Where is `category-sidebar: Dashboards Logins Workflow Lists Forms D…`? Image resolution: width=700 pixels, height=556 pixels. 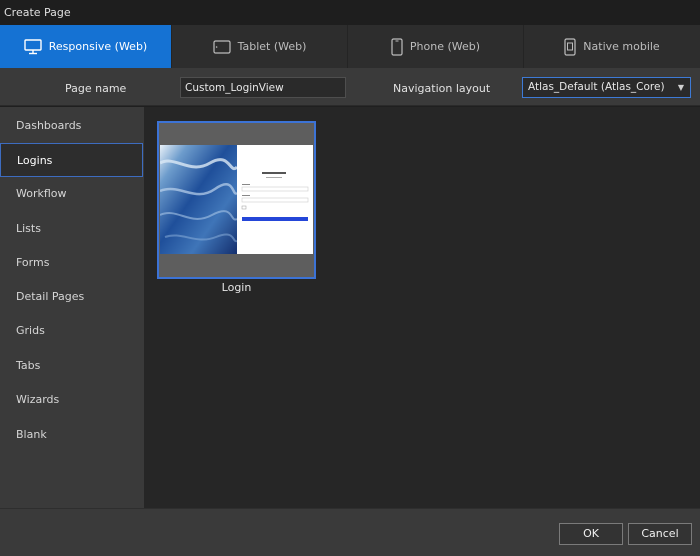 category-sidebar: Dashboards Logins Workflow Lists Forms D… is located at coordinates (72, 307).